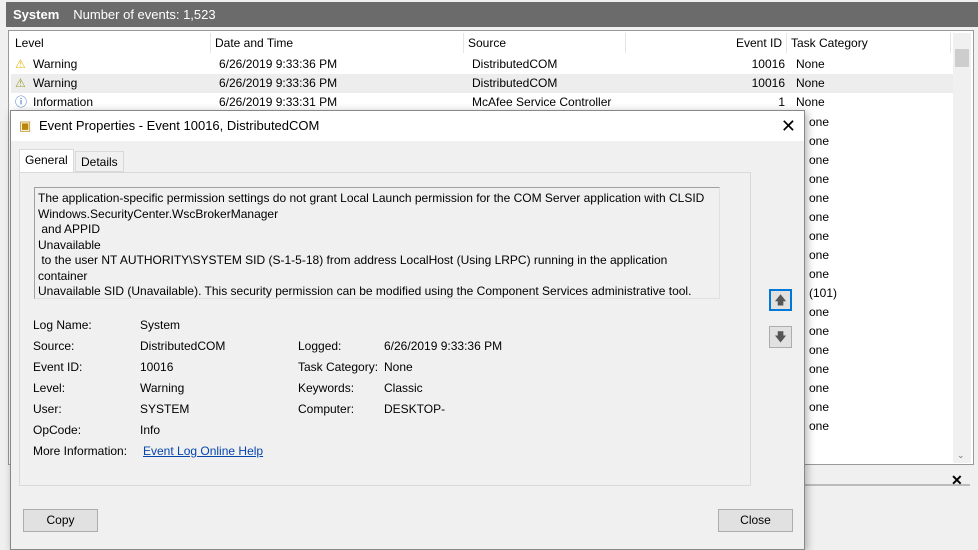 The image size is (978, 550). What do you see at coordinates (755, 520) in the screenshot?
I see `close-button: Close` at bounding box center [755, 520].